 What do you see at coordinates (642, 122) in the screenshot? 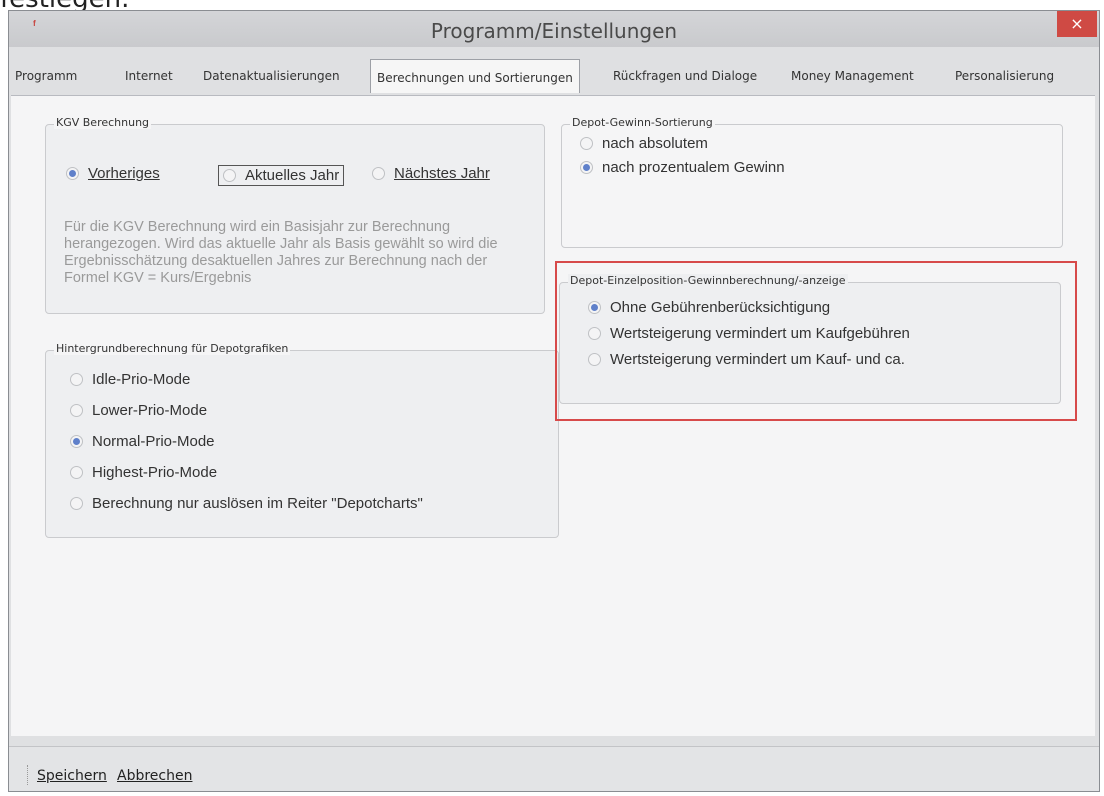
I see `depot-sort-group-title: Depot-Gewinn-Sortierung` at bounding box center [642, 122].